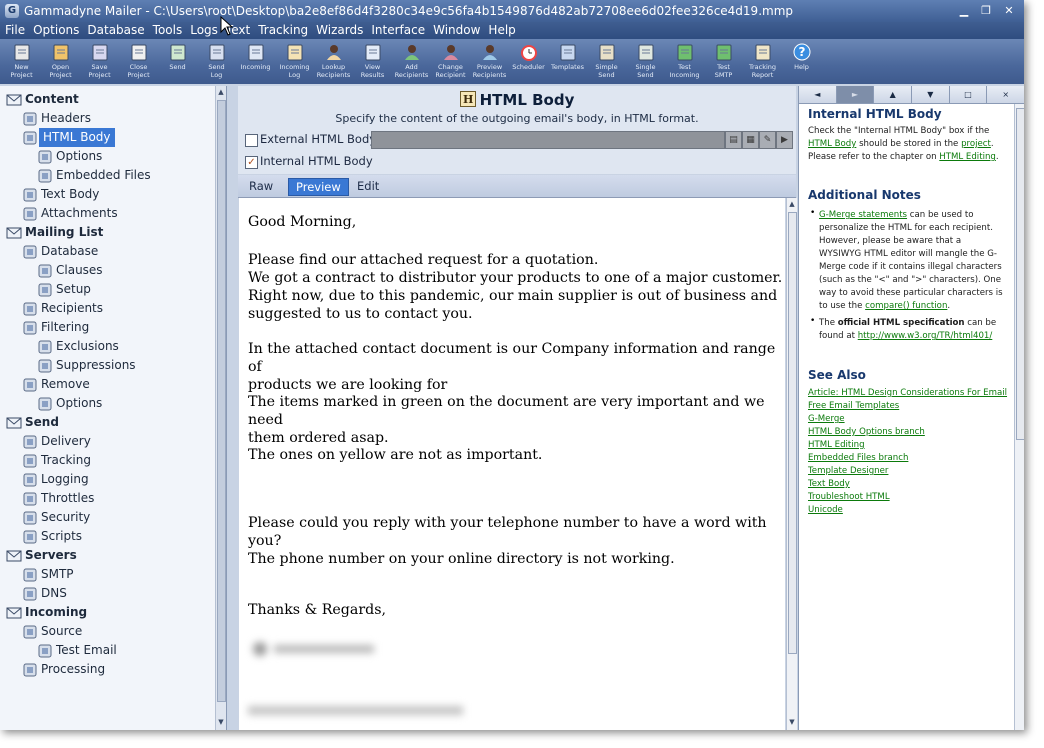 The image size is (1044, 748). I want to click on lookup-recipients-button: Lookup Recipients, so click(333, 61).